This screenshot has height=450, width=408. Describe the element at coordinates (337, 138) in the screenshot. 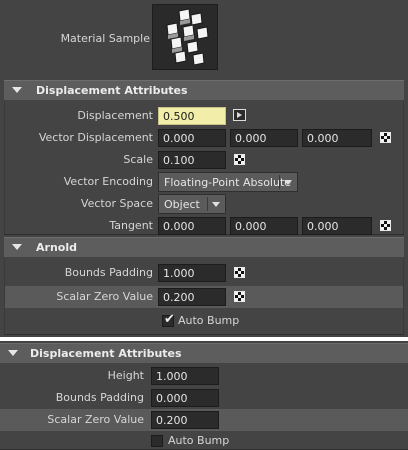

I see `vector-displacement-z-field: 0.000` at that location.